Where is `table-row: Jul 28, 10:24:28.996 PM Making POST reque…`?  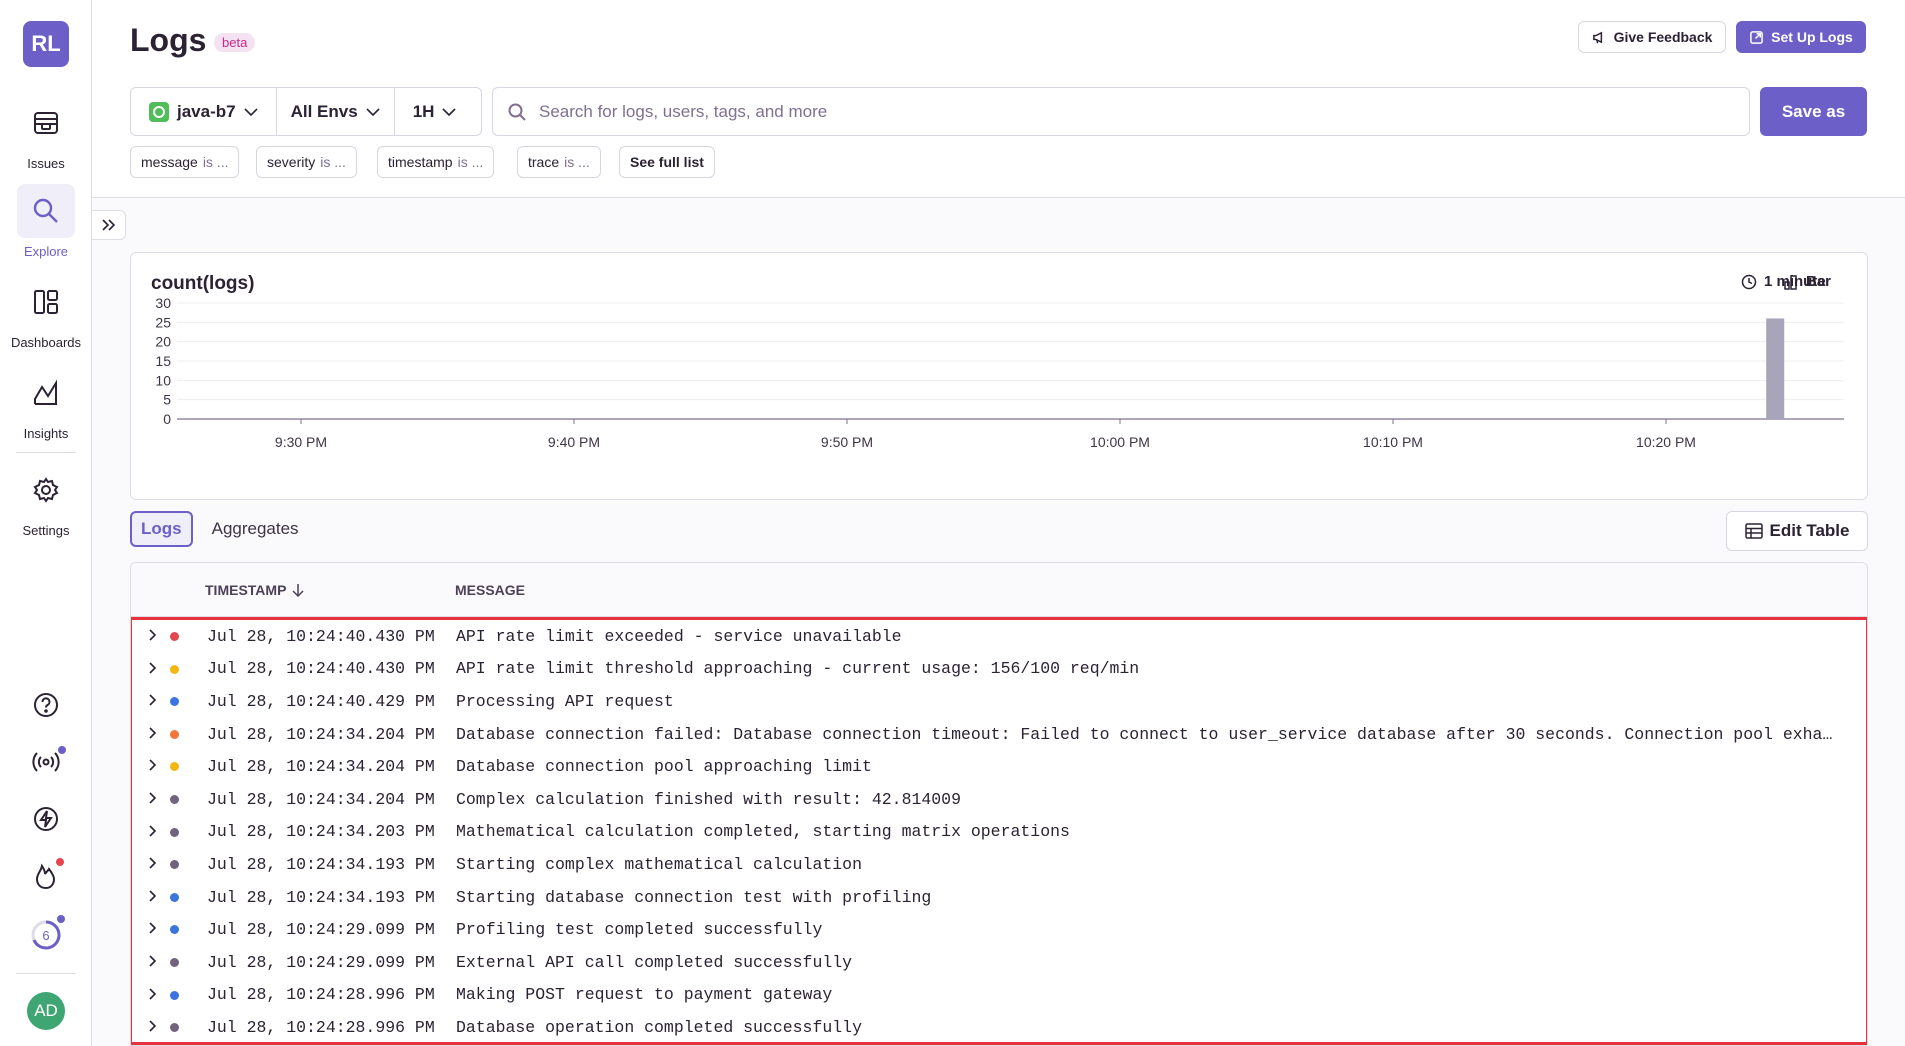 table-row: Jul 28, 10:24:28.996 PM Making POST reque… is located at coordinates (999, 995).